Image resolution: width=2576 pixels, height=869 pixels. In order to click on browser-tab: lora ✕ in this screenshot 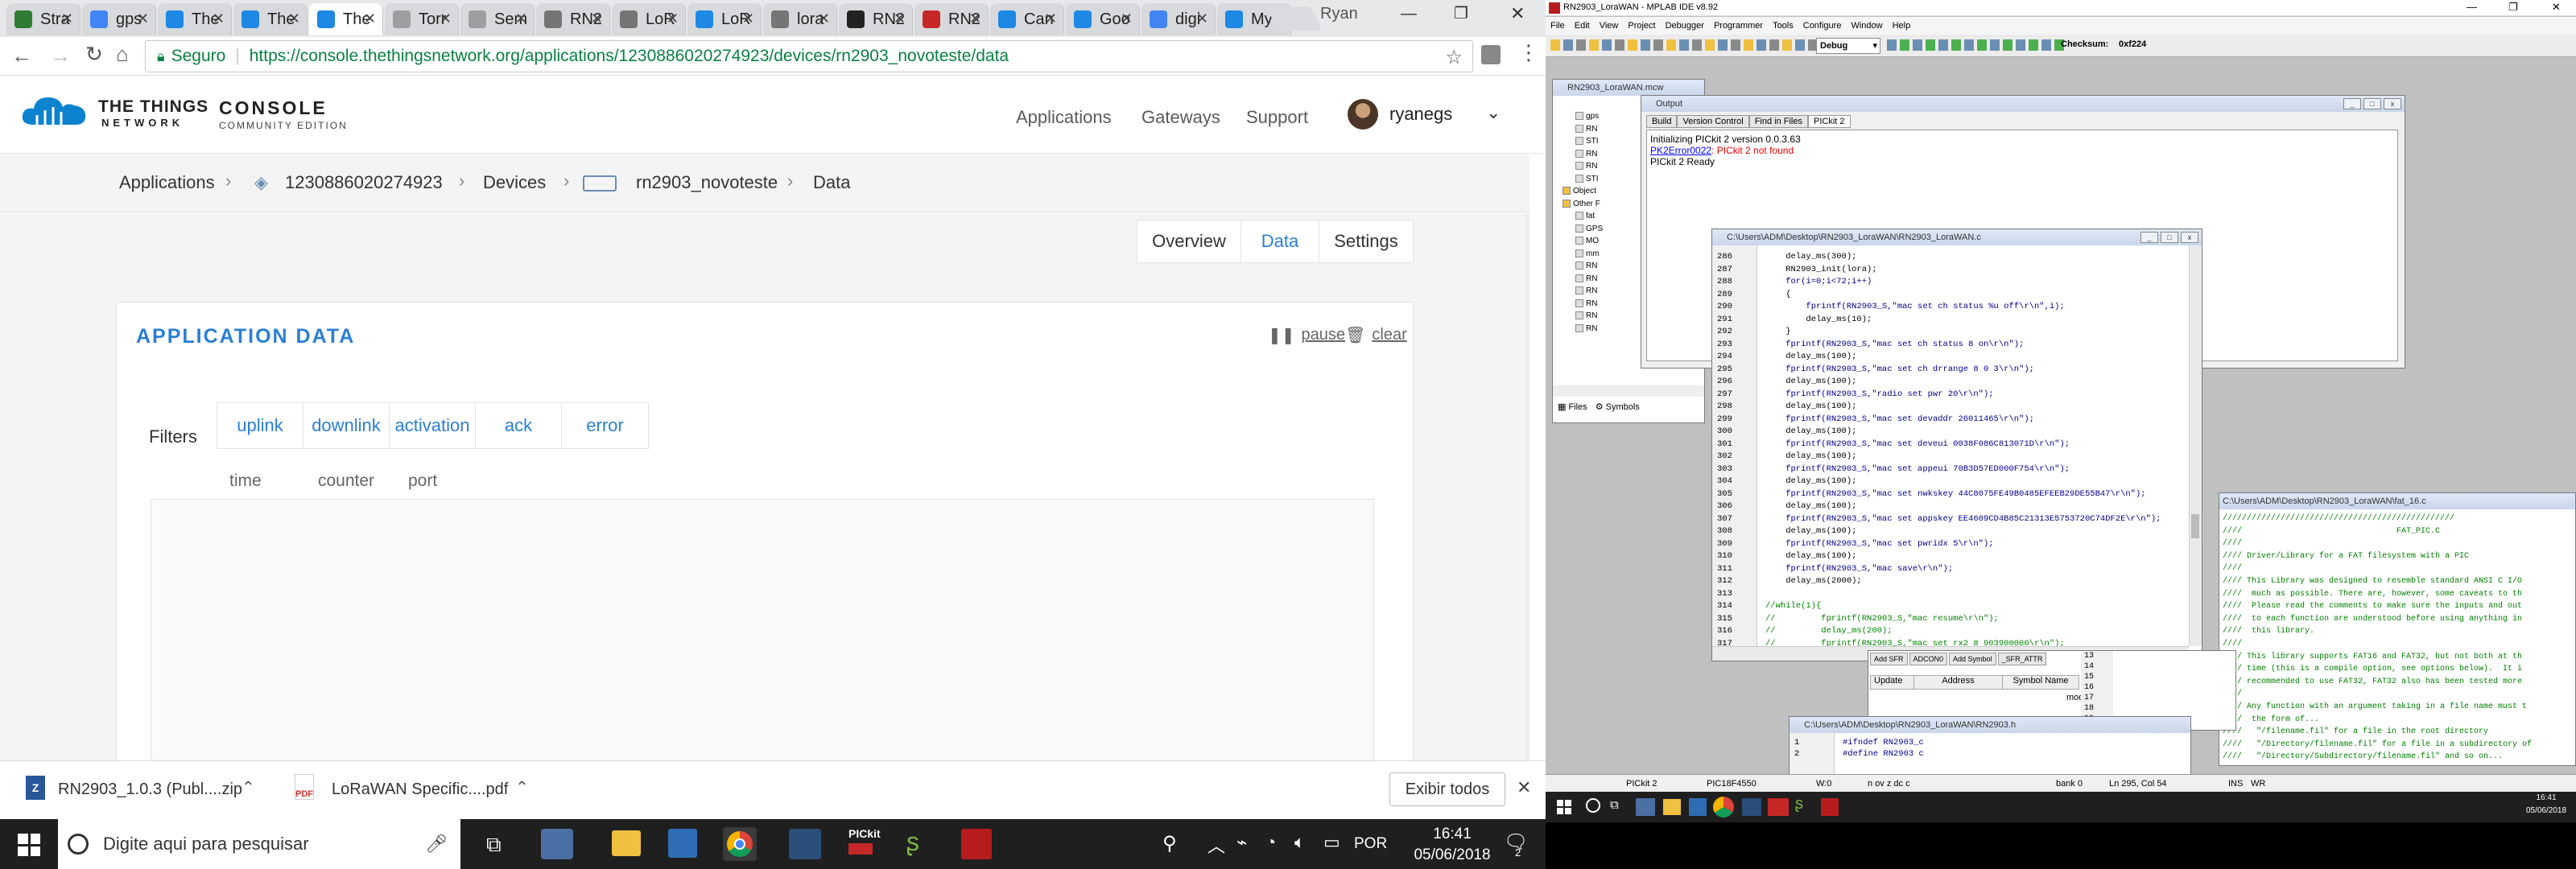, I will do `click(800, 19)`.